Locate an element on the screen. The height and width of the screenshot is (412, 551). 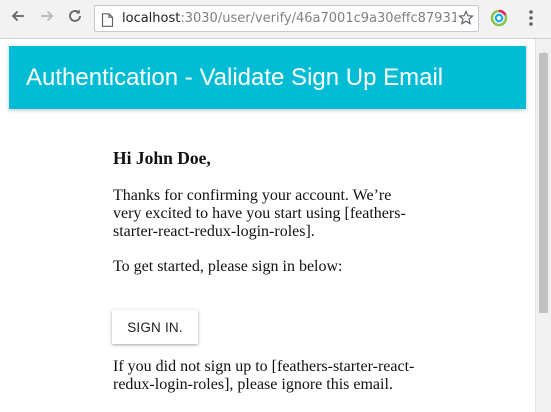
star-icon is located at coordinates (466, 20).